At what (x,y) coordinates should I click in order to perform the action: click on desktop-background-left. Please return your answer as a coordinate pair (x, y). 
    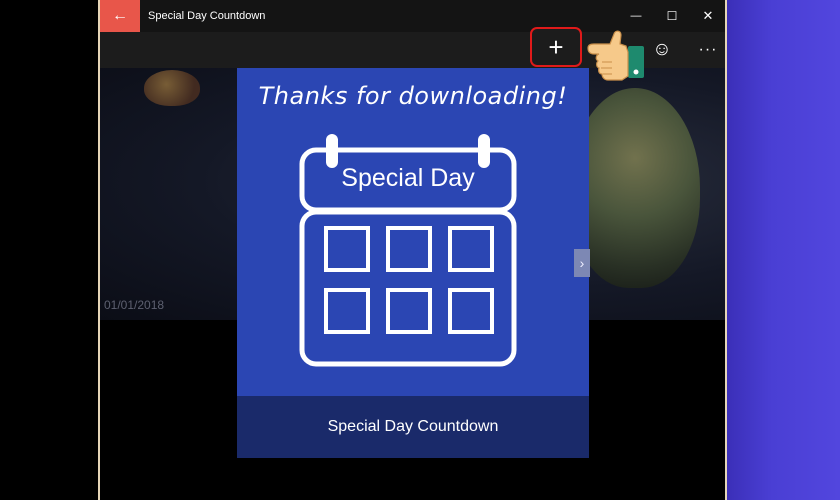
    Looking at the image, I should click on (49, 250).